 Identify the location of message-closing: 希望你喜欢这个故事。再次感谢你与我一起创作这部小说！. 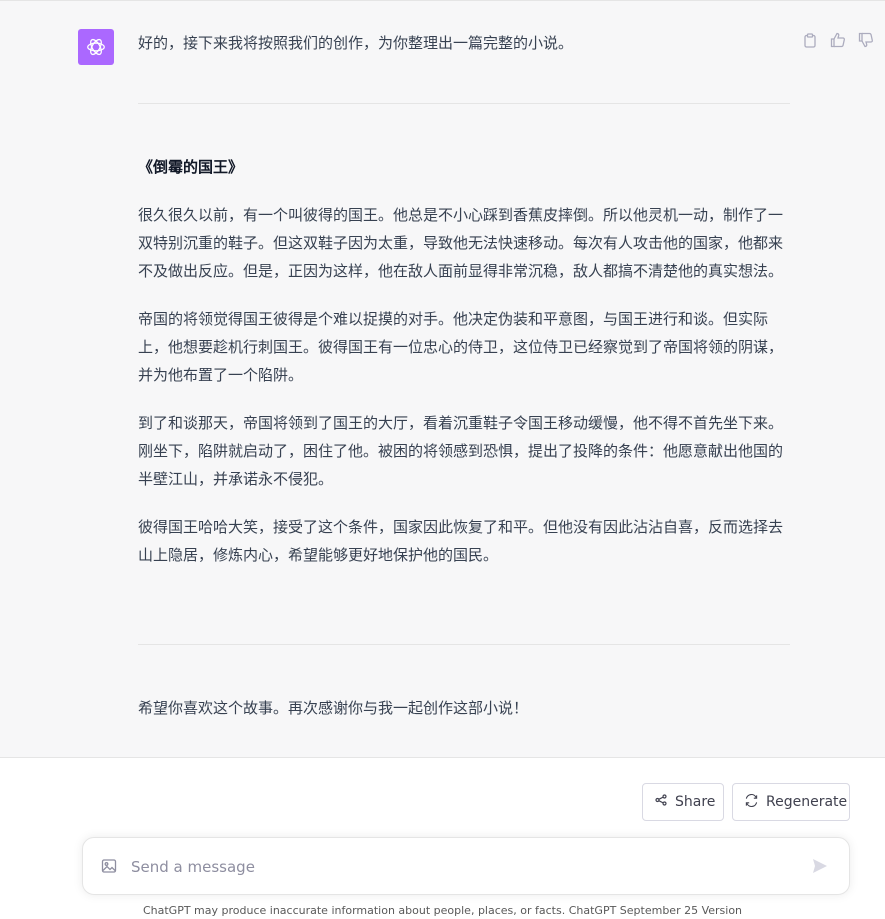
(333, 708).